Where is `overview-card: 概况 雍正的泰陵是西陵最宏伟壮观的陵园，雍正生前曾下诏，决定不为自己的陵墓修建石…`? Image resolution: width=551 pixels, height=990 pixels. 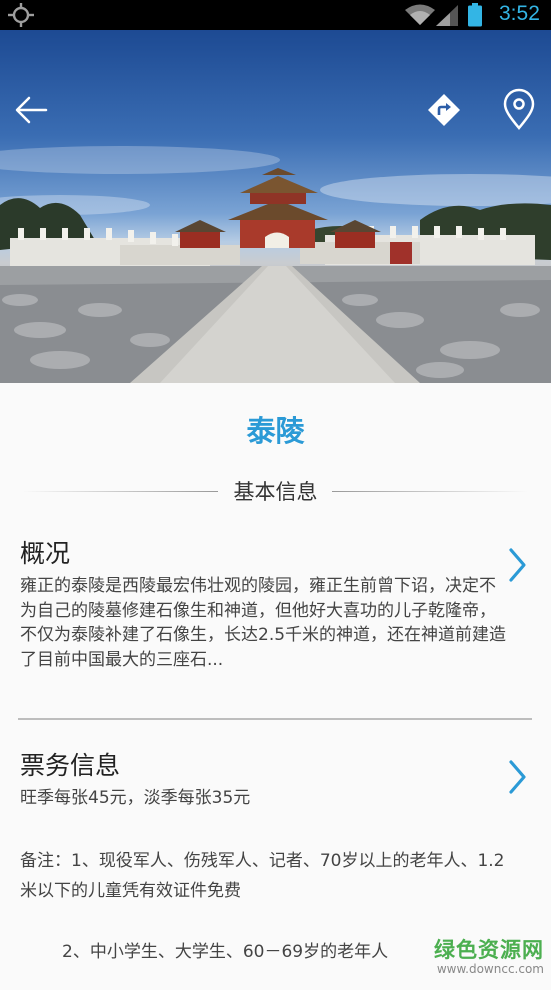
overview-card: 概况 雍正的泰陵是西陵最宏伟壮观的陵园，雍正生前曾下诏，决定不为自己的陵墓修建石… is located at coordinates (265, 605).